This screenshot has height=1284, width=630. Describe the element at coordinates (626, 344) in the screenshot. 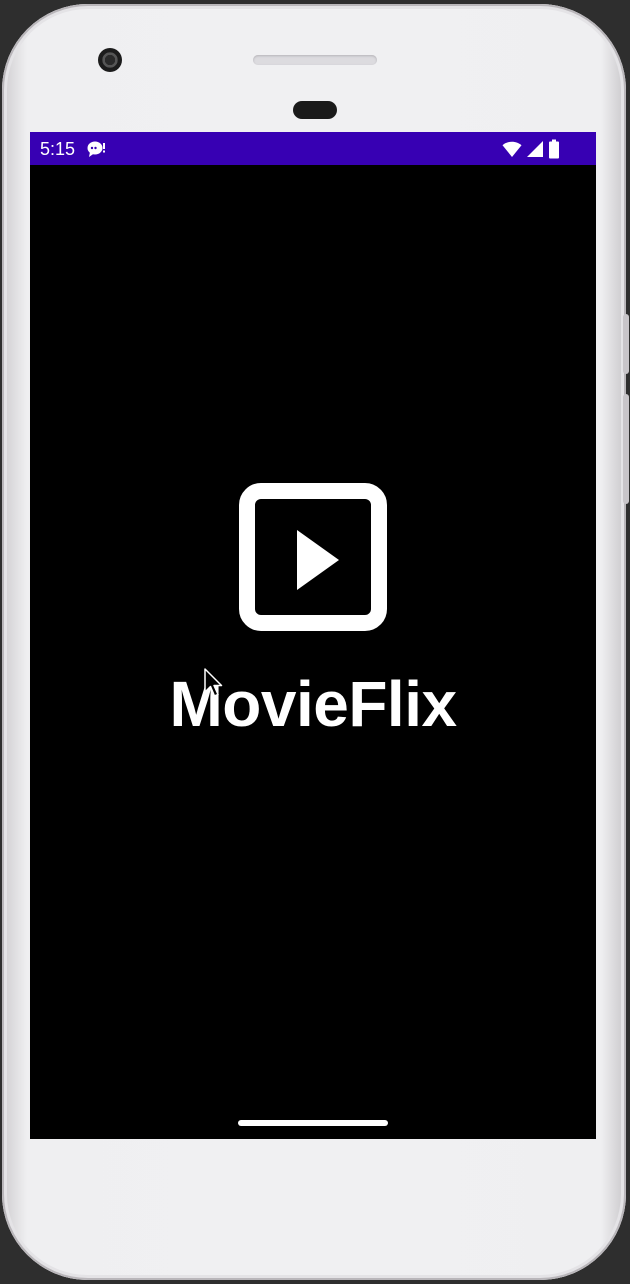

I see `power-button` at that location.